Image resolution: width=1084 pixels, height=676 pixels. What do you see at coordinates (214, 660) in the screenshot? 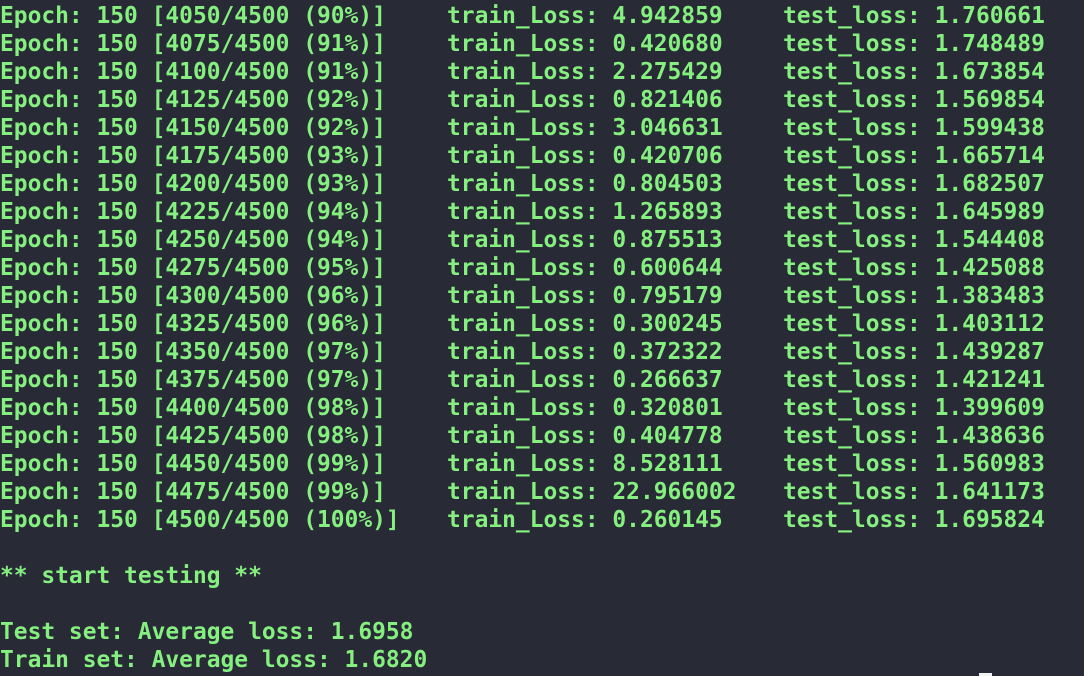
I see `train-set-summary: Train set: Average loss: 1.6820` at bounding box center [214, 660].